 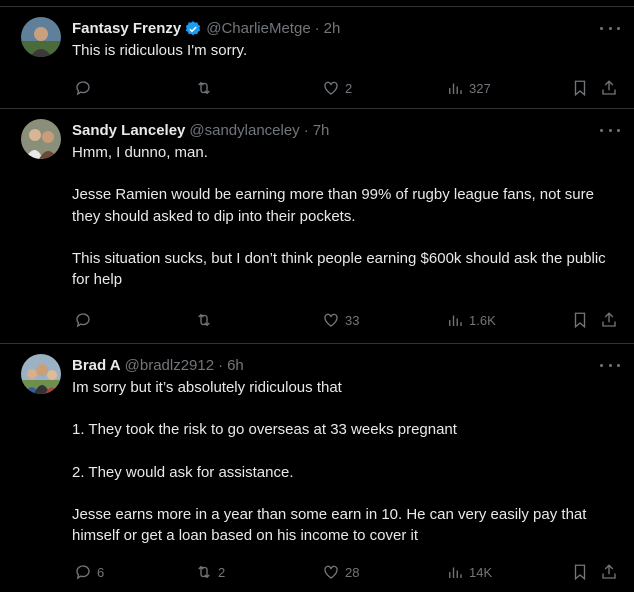 I want to click on tweet-header: Sandy Lanceley @sandylanceley · 7h, so click(x=345, y=131).